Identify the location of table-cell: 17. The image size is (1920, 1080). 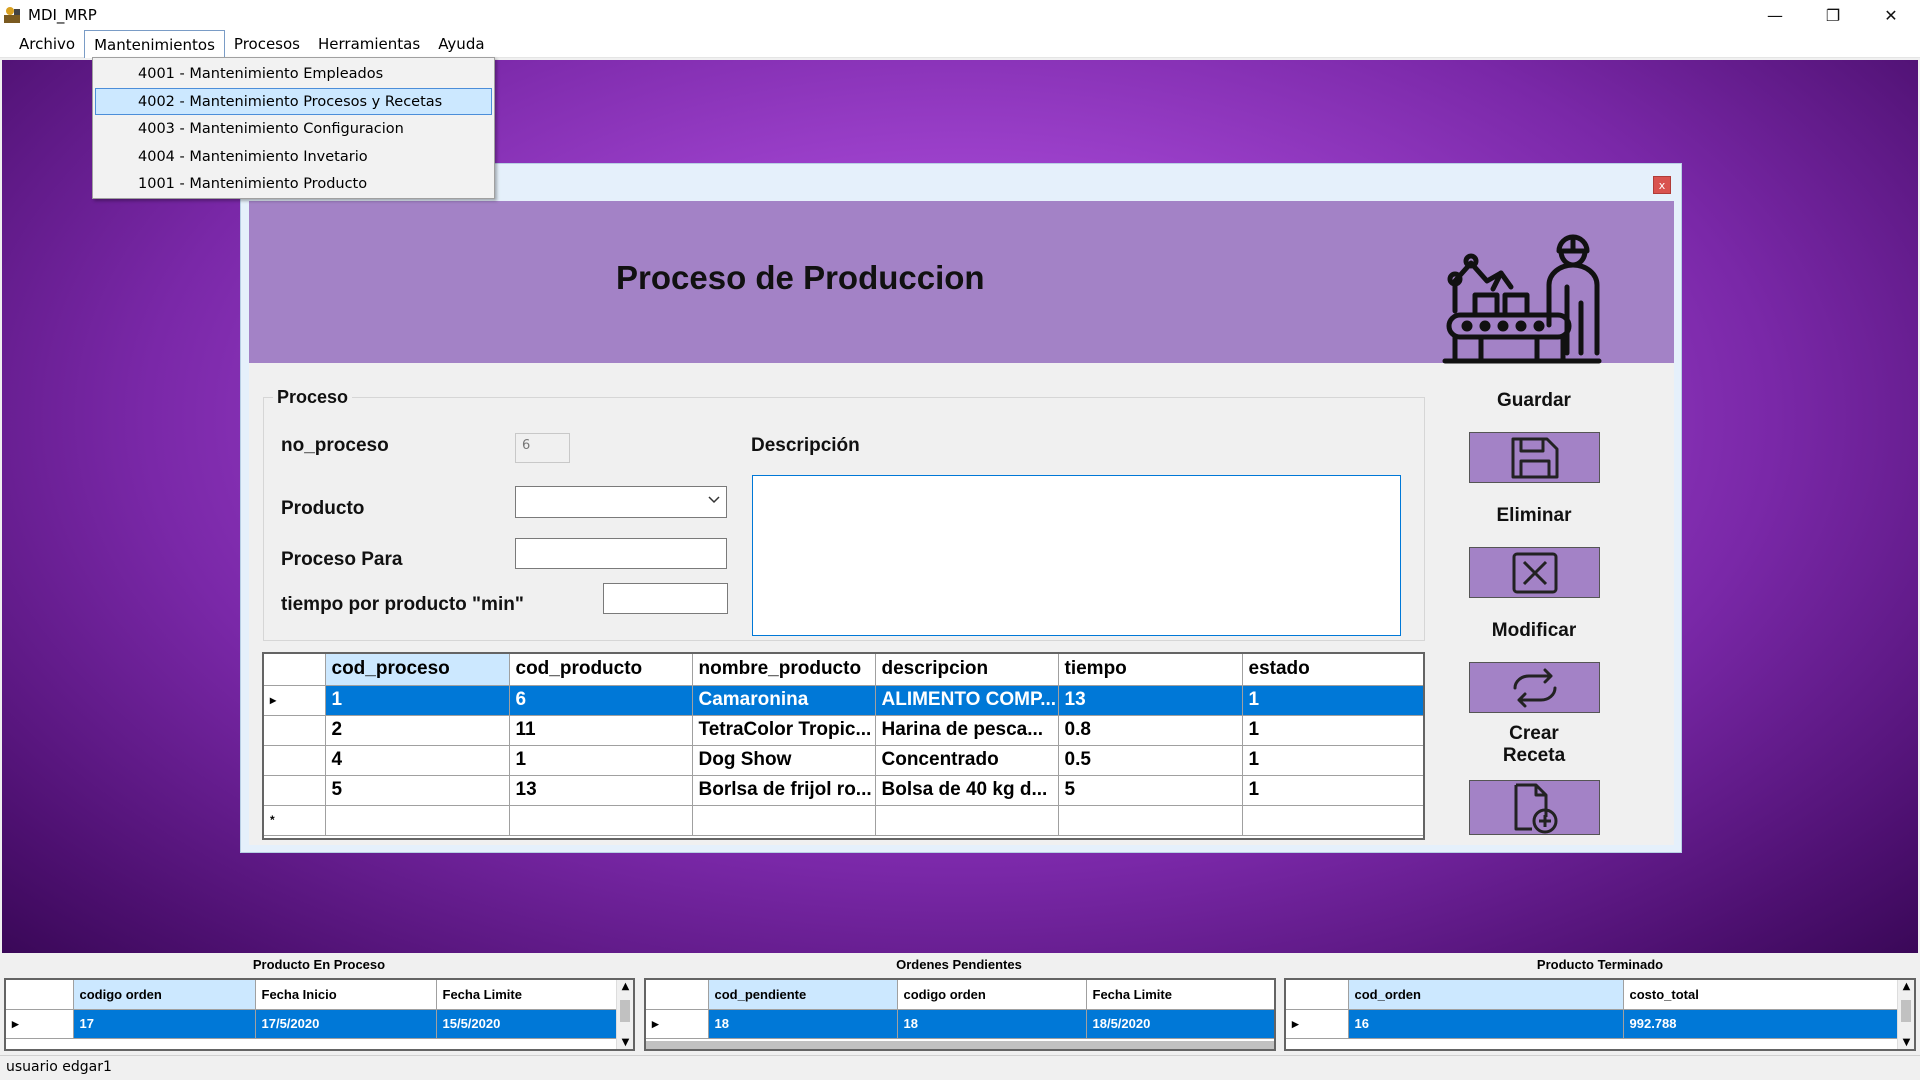
(164, 1024).